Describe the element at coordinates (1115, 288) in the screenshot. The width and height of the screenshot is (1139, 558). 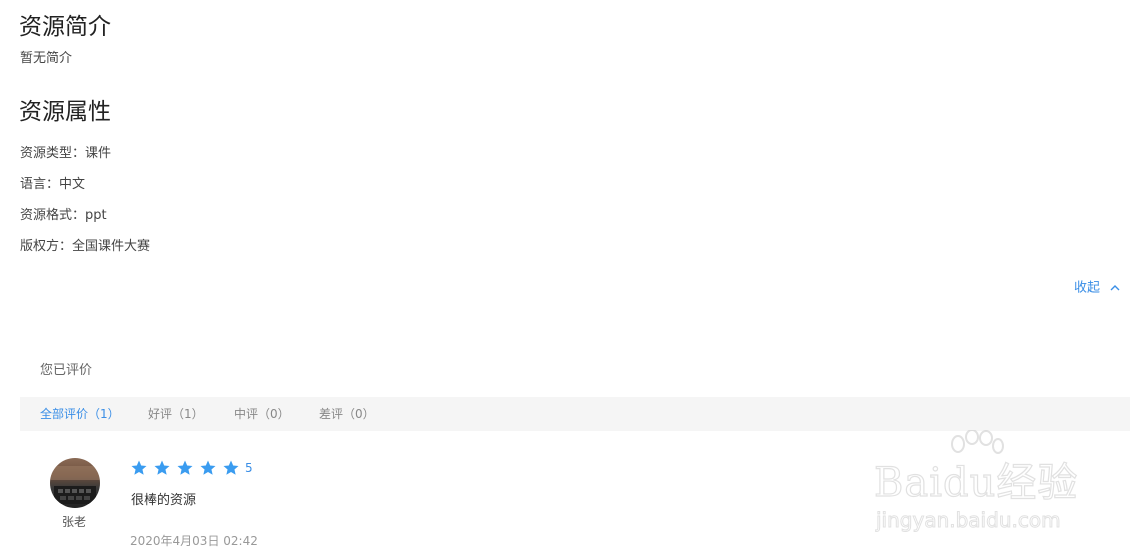
I see `chevron-up-icon` at that location.